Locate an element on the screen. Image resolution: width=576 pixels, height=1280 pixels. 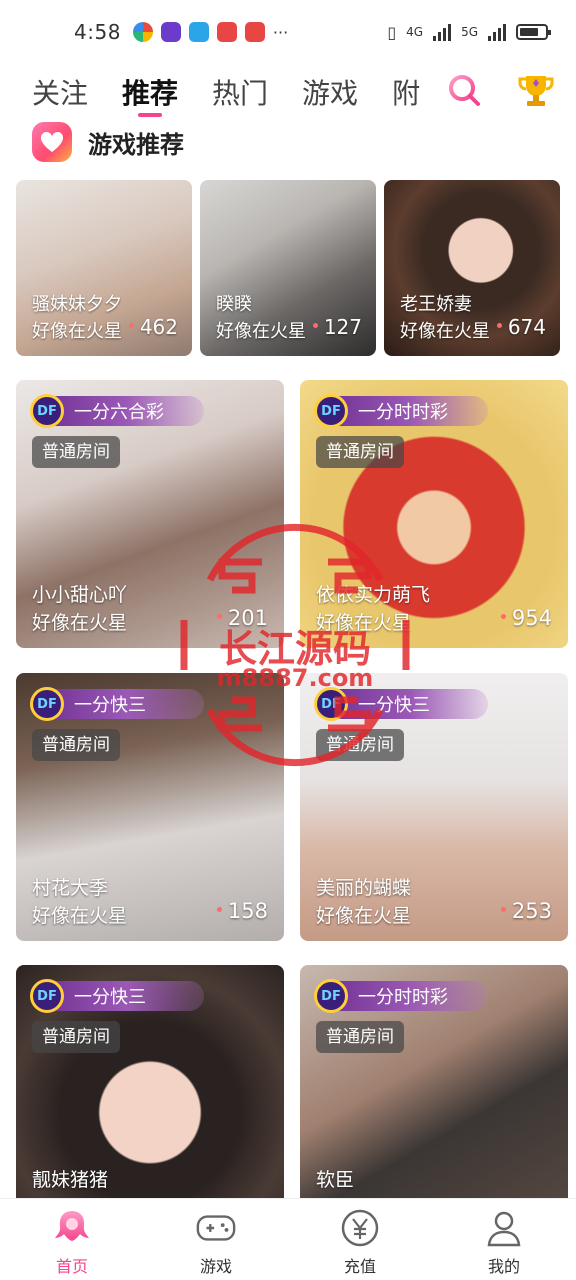
card-name: 软臣 is located at coordinates (335, 1180).